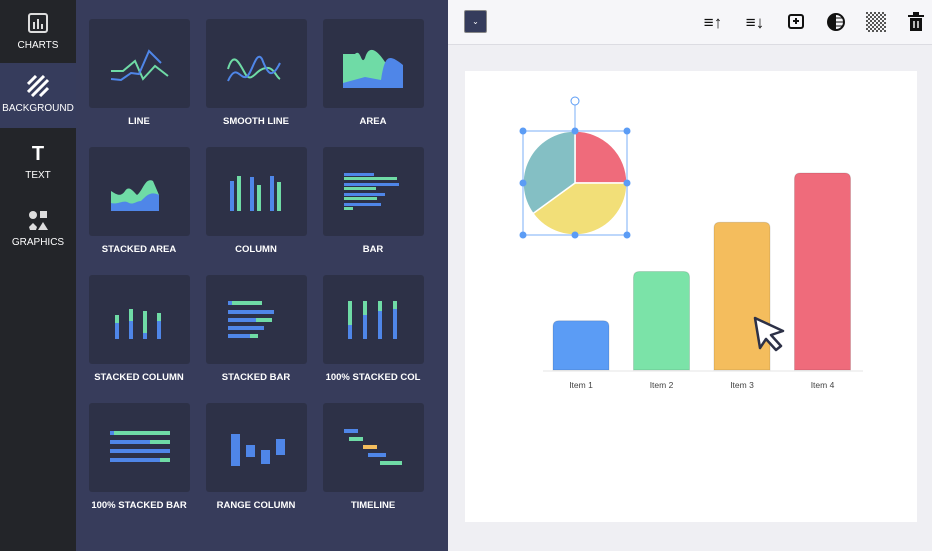  Describe the element at coordinates (373, 249) in the screenshot. I see `chart-type-label: BAR` at that location.